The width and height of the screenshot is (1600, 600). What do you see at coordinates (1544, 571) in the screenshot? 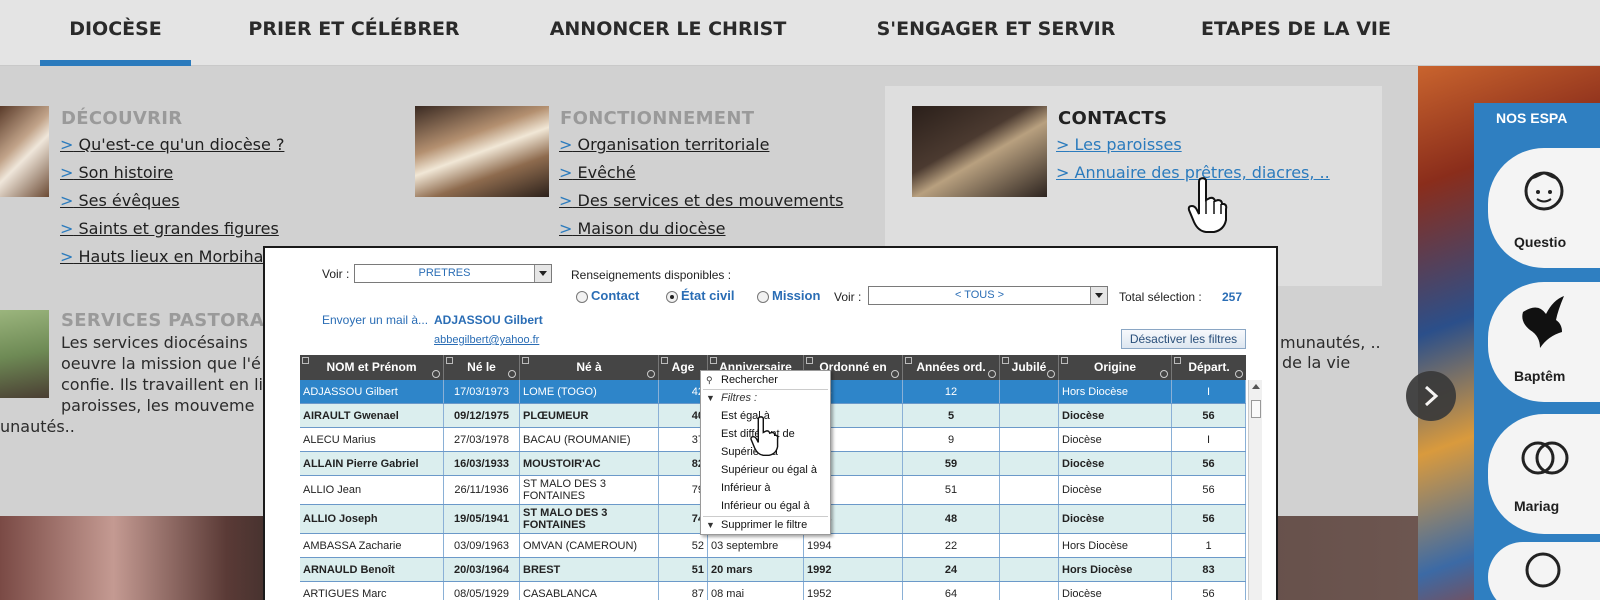
I see `espace-next` at bounding box center [1544, 571].